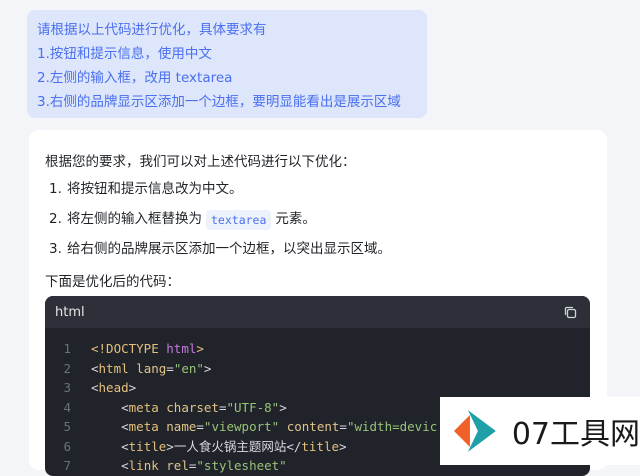 This screenshot has width=640, height=476. I want to click on code-block-header: html, so click(317, 312).